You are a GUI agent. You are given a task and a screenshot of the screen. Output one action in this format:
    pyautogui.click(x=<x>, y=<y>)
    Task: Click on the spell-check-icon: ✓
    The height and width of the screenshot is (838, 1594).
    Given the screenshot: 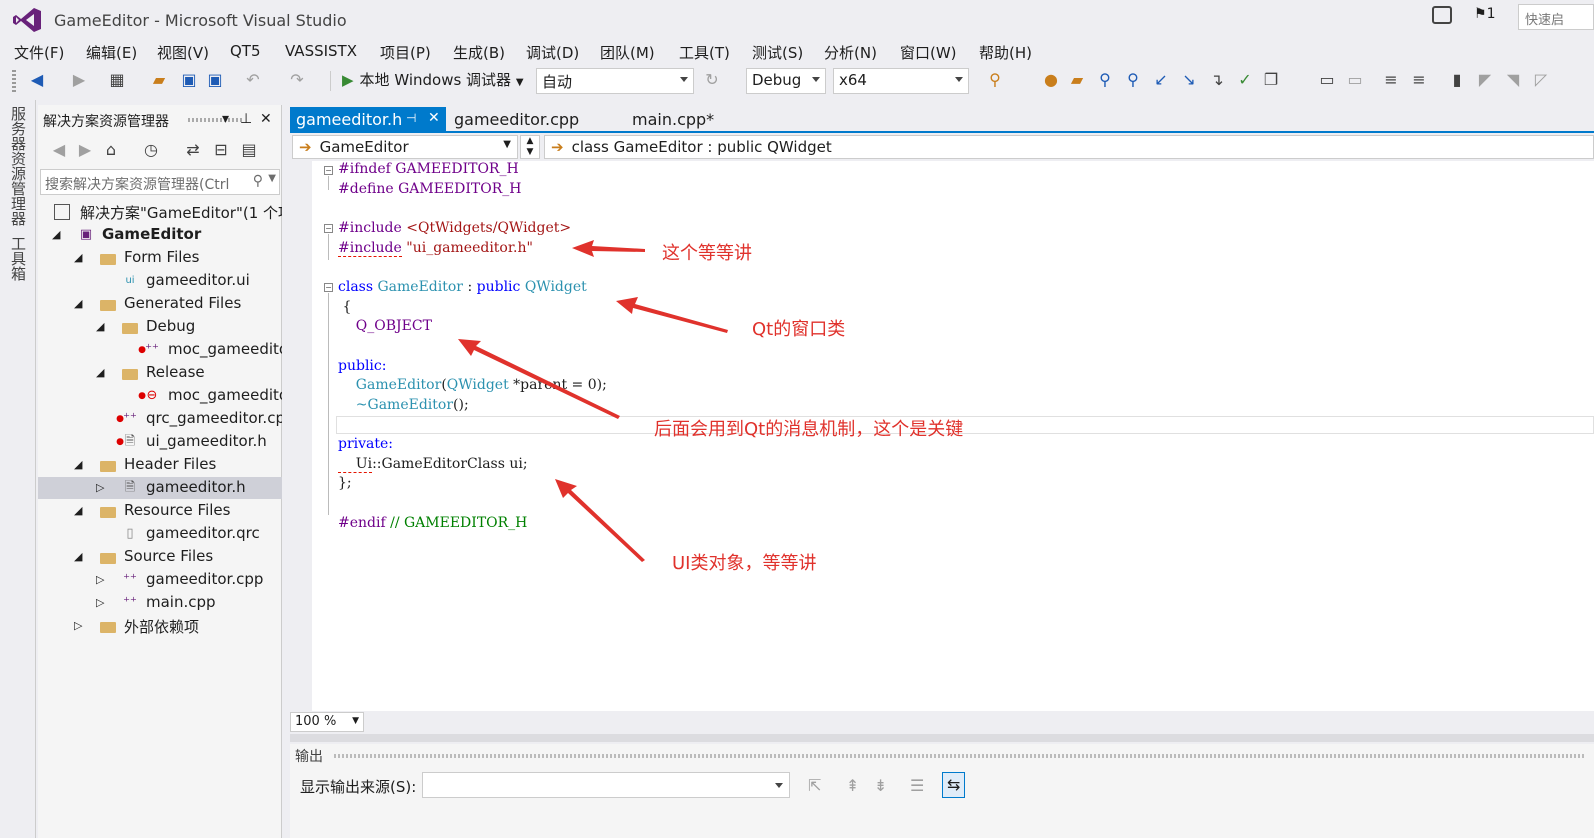 What is the action you would take?
    pyautogui.click(x=1245, y=80)
    